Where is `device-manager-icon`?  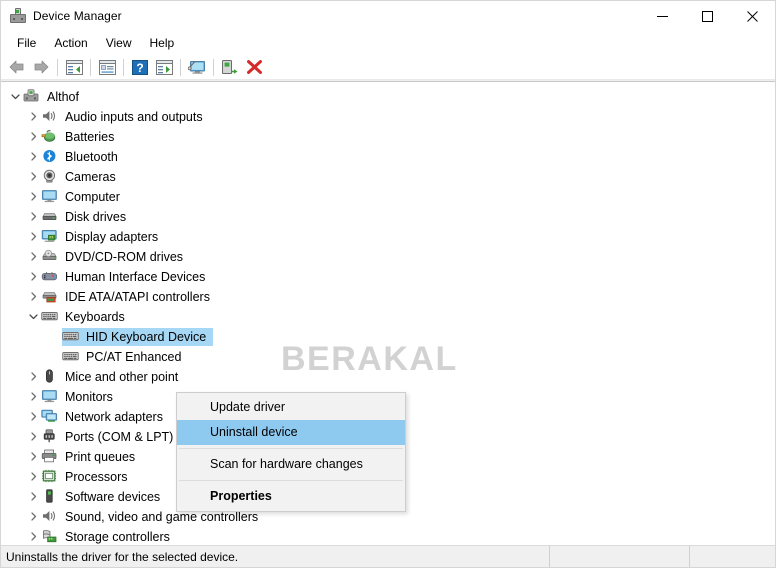
device-manager-icon is located at coordinates (18, 16).